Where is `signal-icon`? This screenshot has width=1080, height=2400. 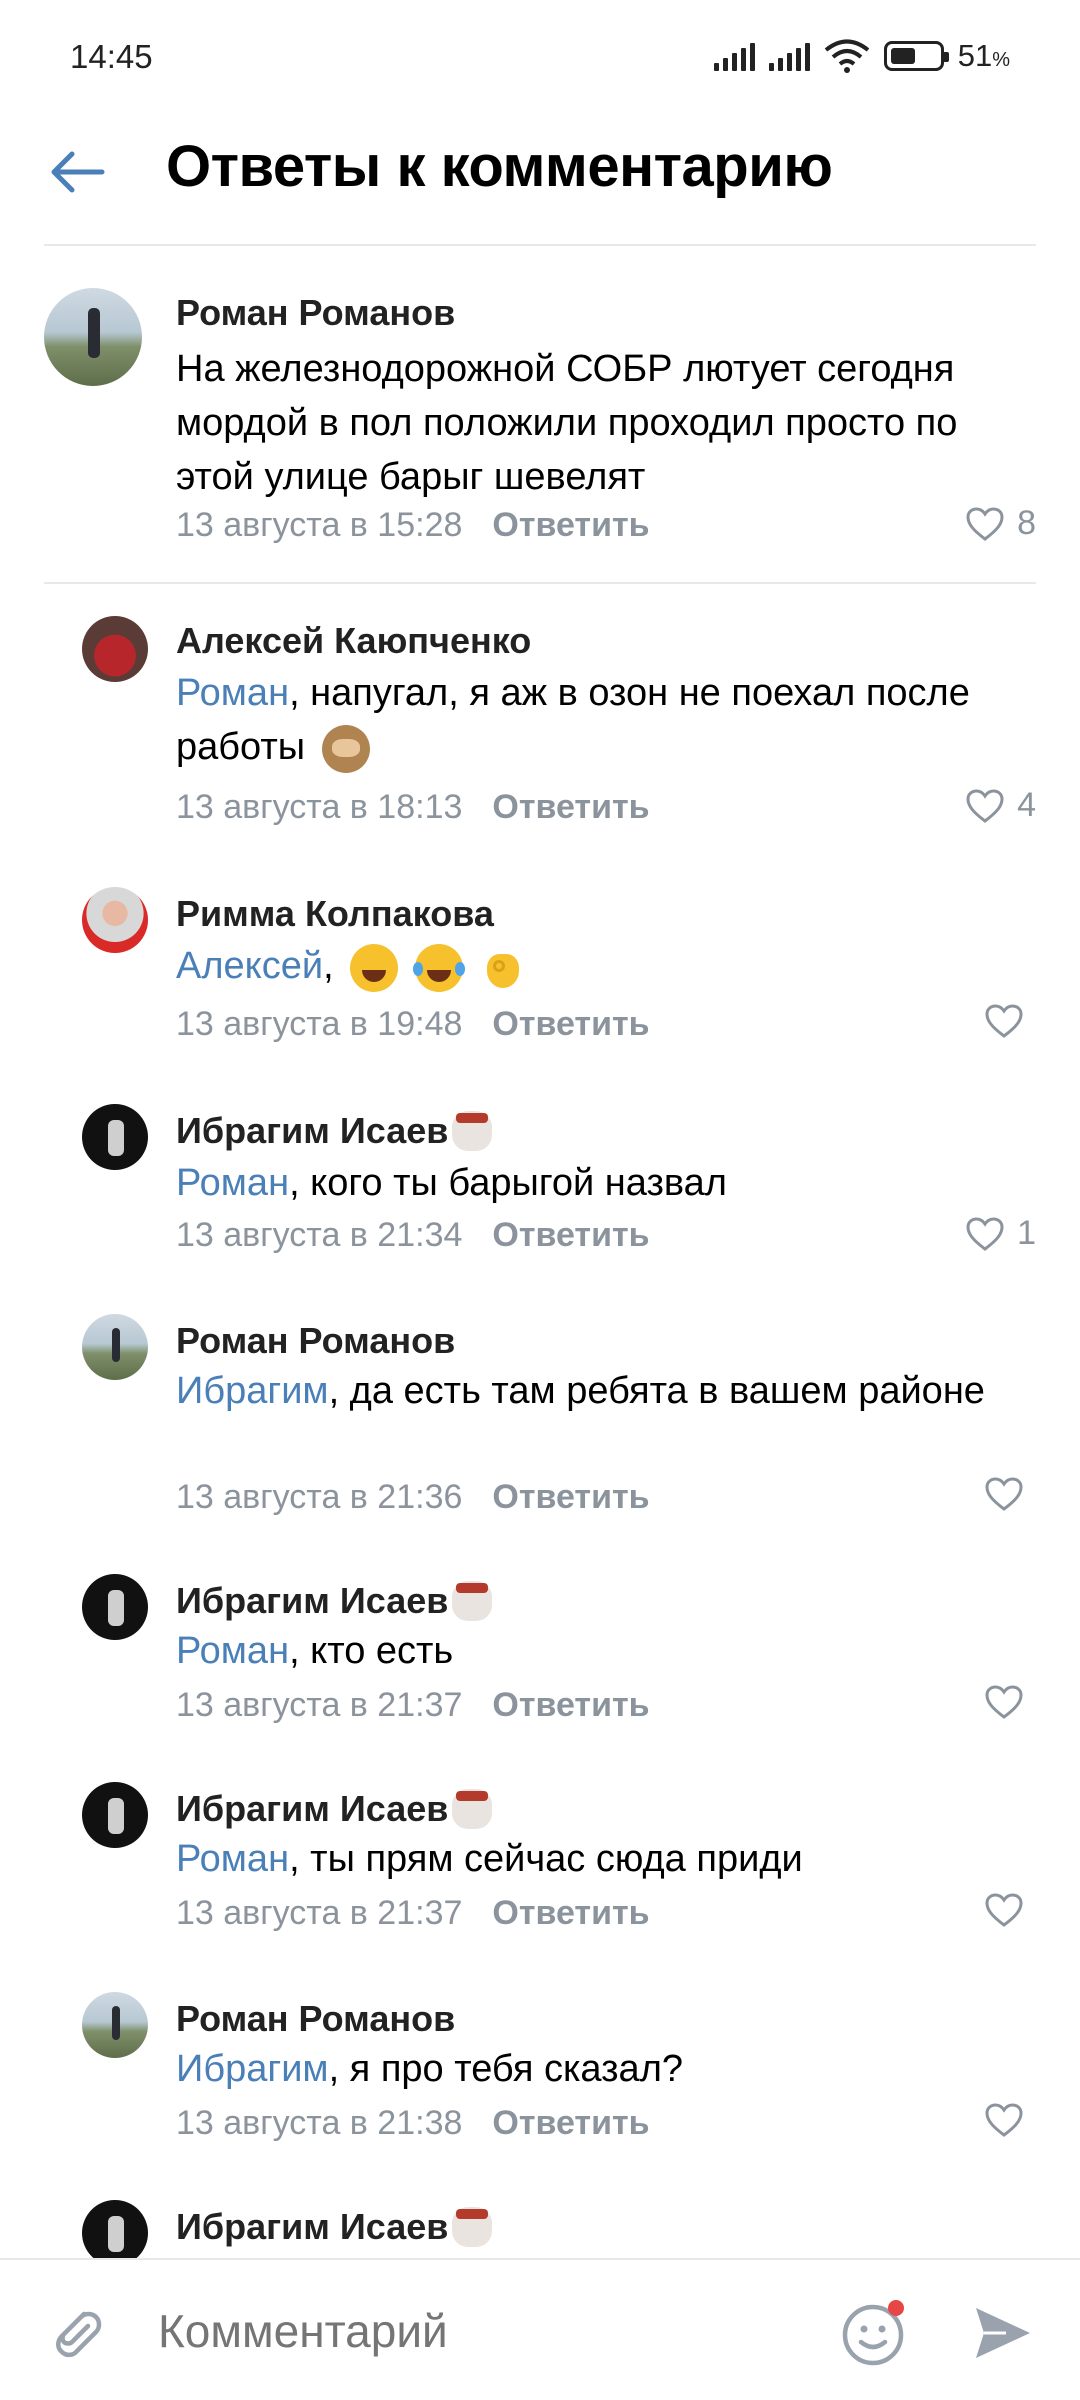 signal-icon is located at coordinates (734, 56).